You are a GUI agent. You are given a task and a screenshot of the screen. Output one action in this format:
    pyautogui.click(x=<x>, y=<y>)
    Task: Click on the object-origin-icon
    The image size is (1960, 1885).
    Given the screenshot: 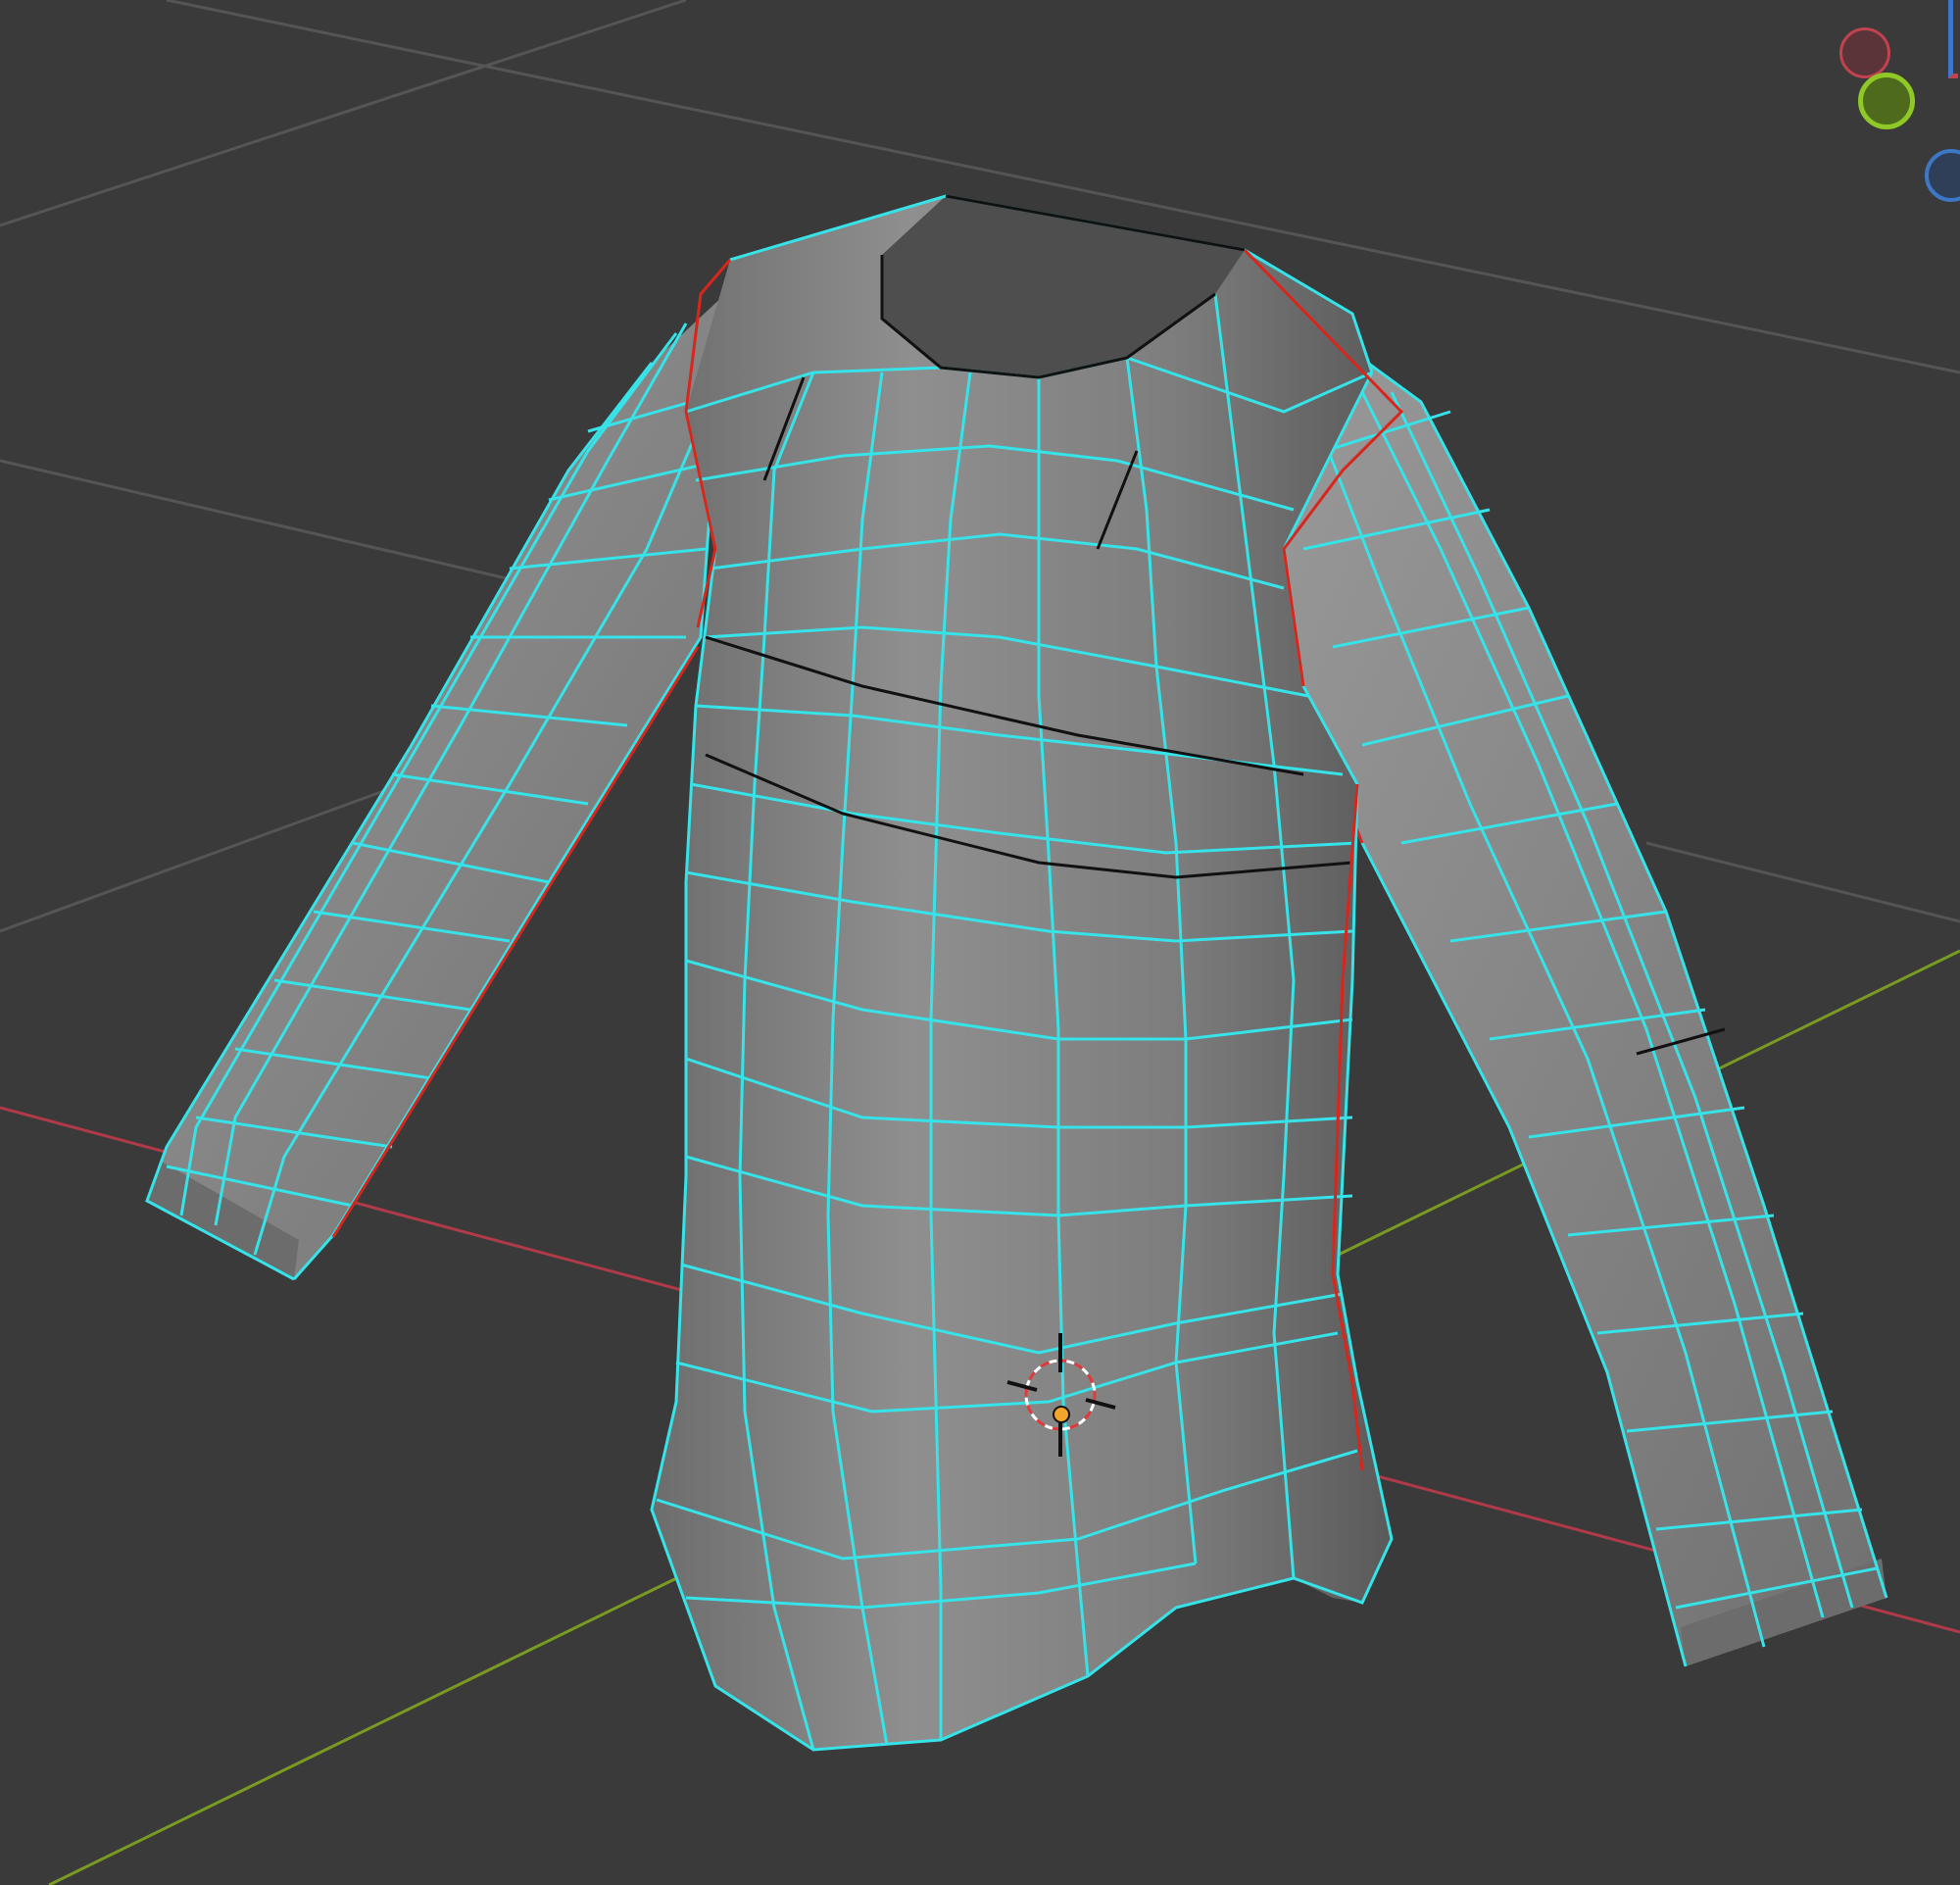 What is the action you would take?
    pyautogui.click(x=1061, y=1414)
    